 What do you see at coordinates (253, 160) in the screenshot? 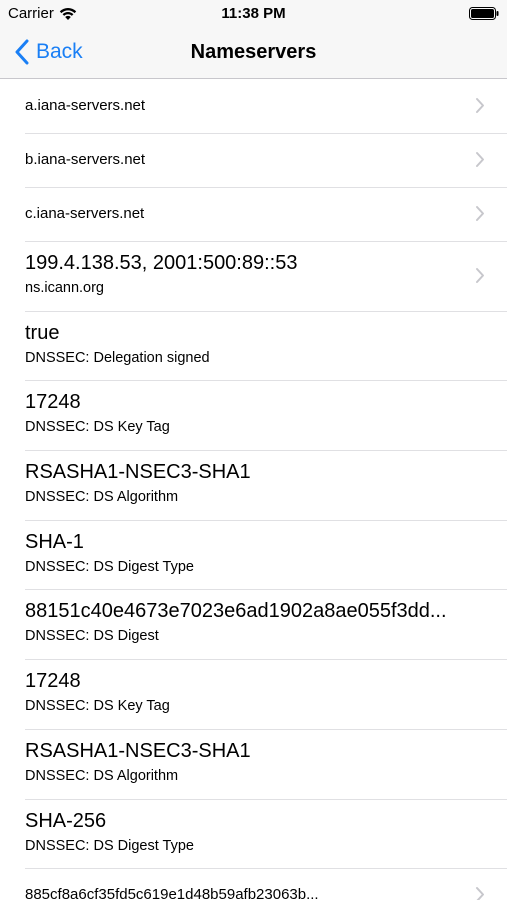
I see `list-item: b.iana-servers.net` at bounding box center [253, 160].